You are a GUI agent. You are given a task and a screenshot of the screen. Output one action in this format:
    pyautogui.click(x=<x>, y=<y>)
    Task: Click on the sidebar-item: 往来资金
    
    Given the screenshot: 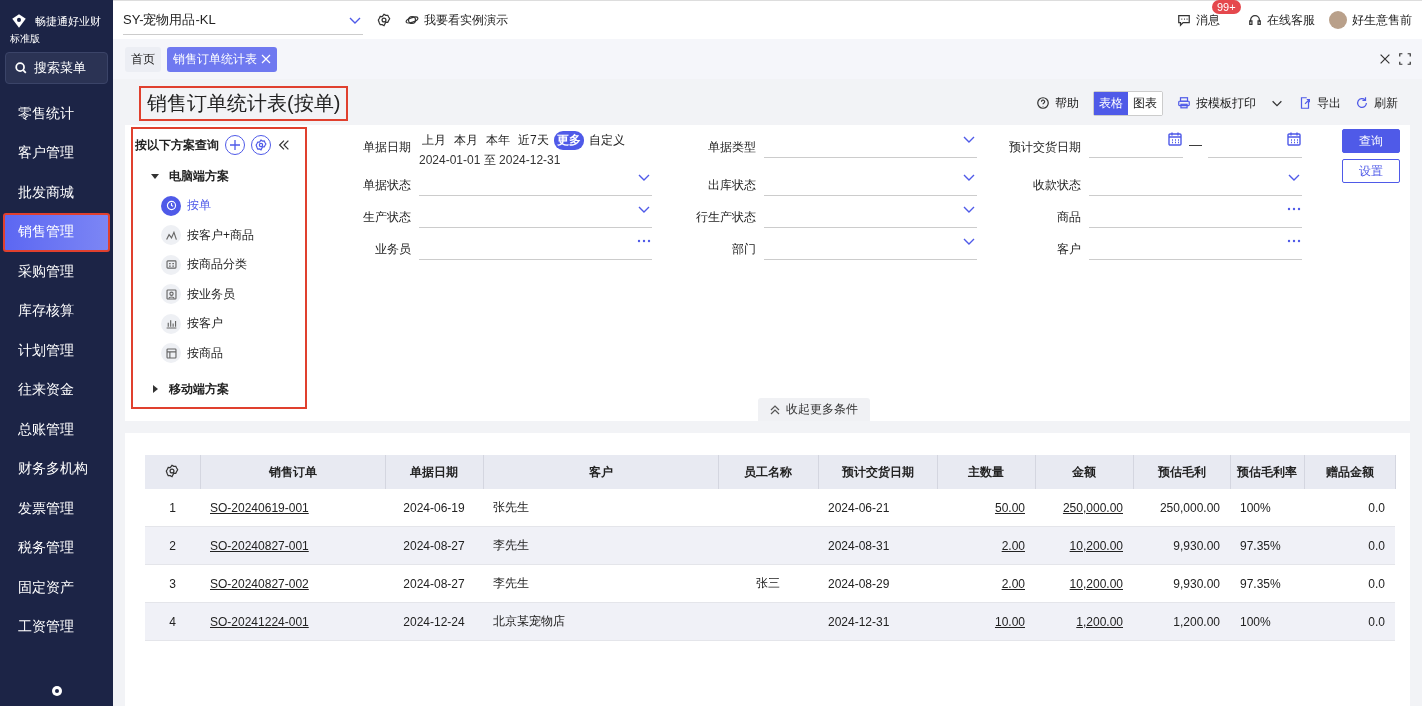 What is the action you would take?
    pyautogui.click(x=56, y=390)
    